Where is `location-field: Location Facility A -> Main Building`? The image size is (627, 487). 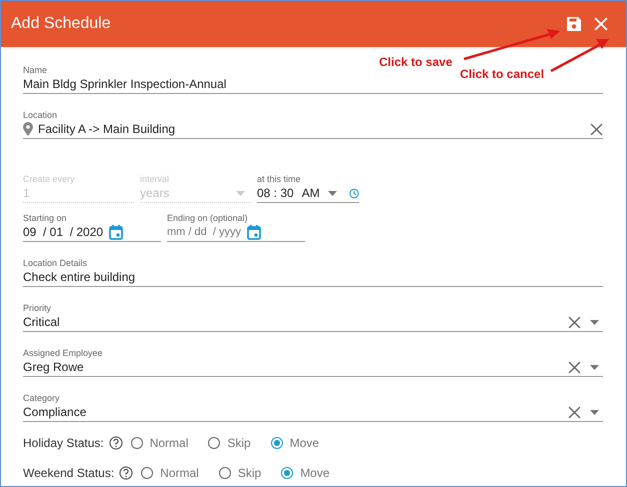 location-field: Location Facility A -> Main Building is located at coordinates (313, 124).